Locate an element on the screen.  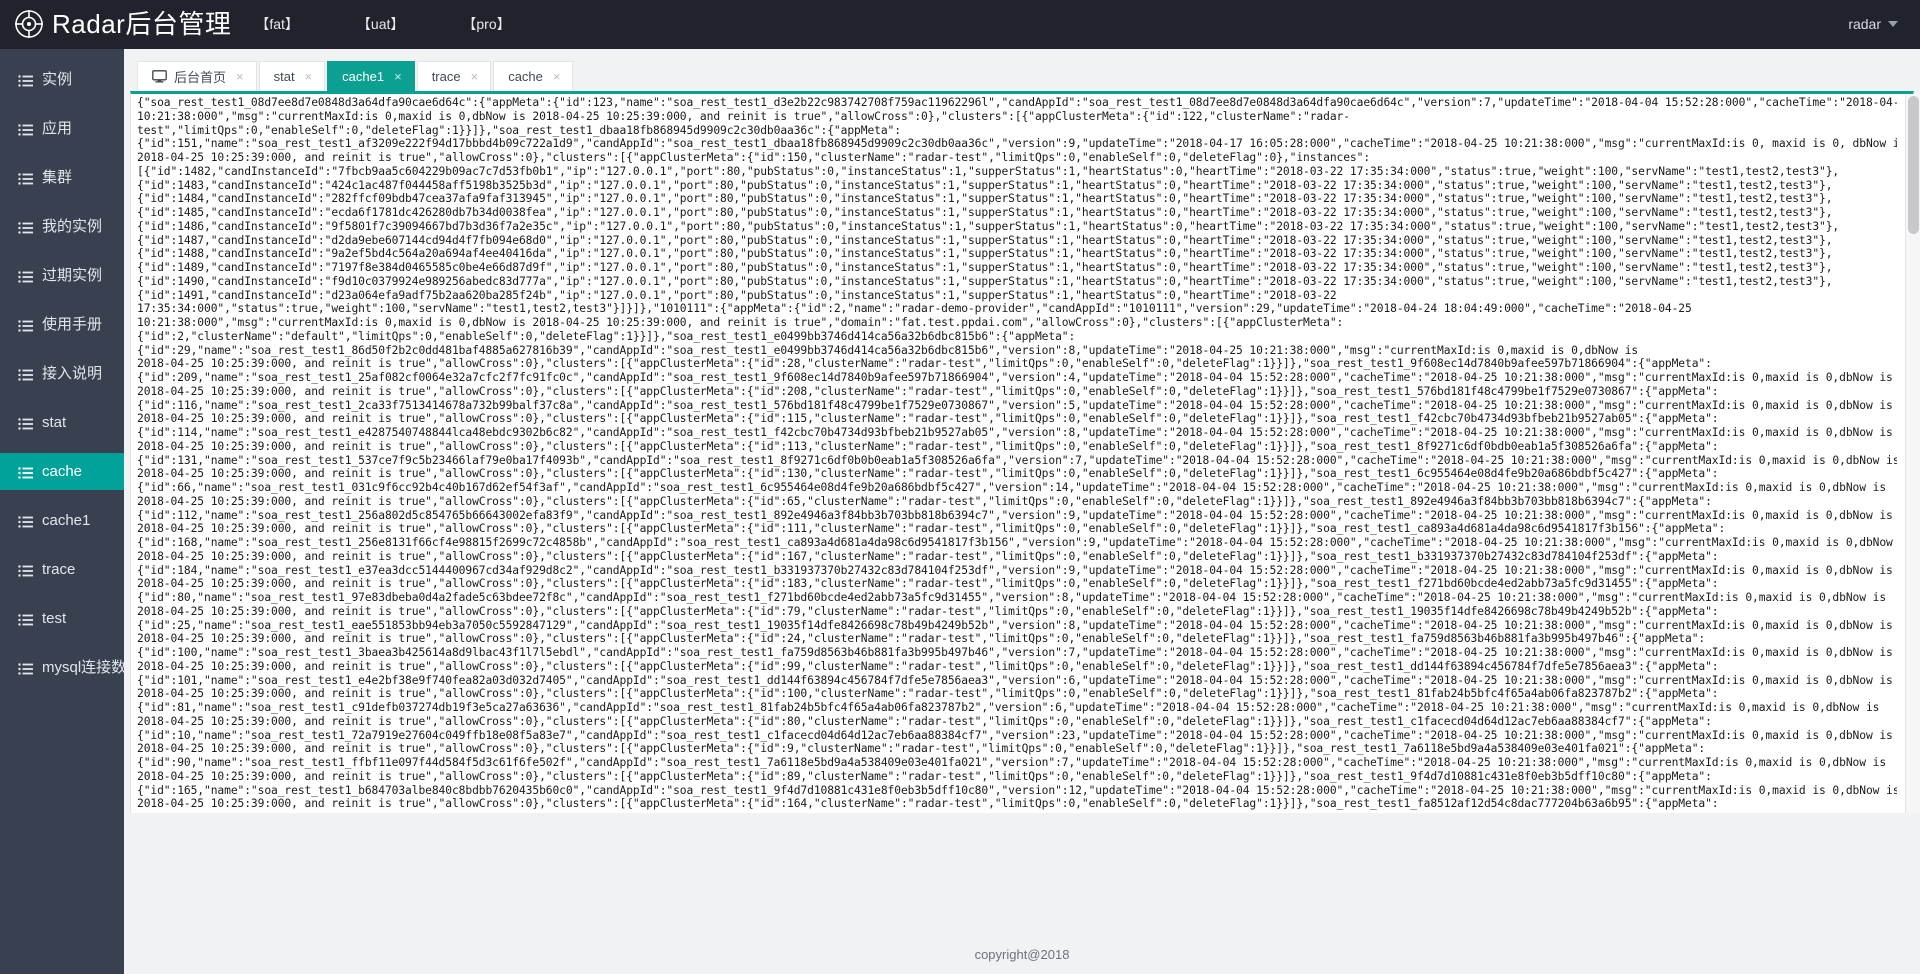
footer-band is located at coordinates (1022, 874).